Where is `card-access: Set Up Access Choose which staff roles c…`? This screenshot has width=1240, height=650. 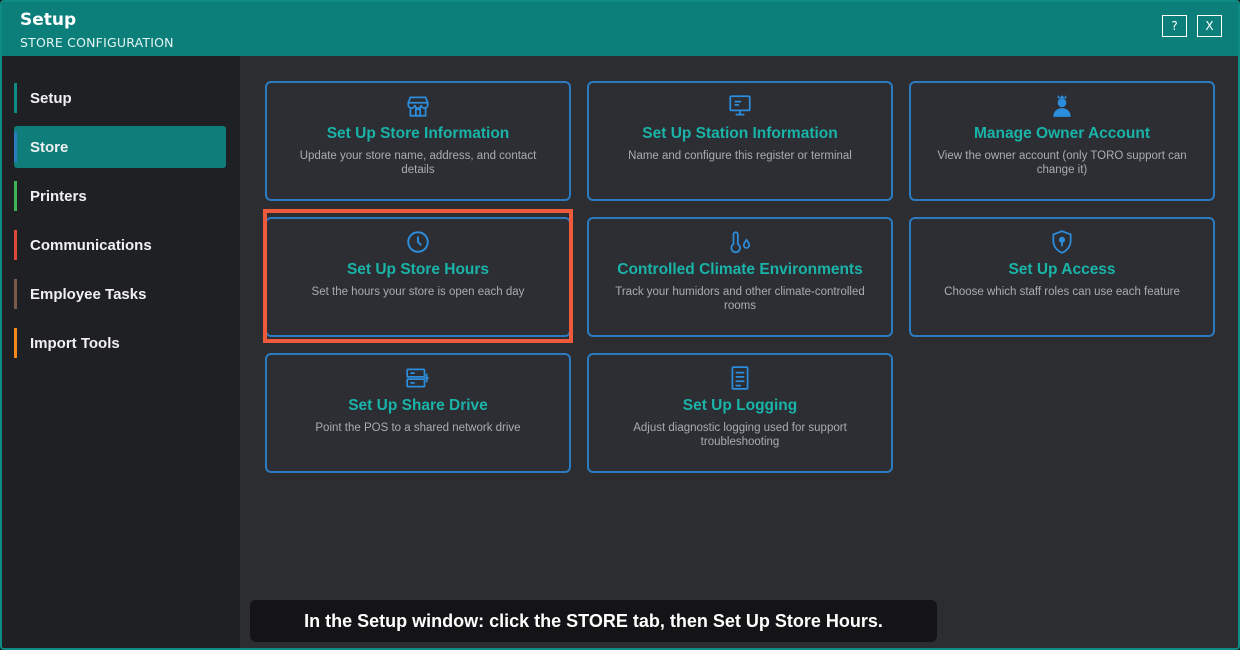 card-access: Set Up Access Choose which staff roles c… is located at coordinates (1062, 277).